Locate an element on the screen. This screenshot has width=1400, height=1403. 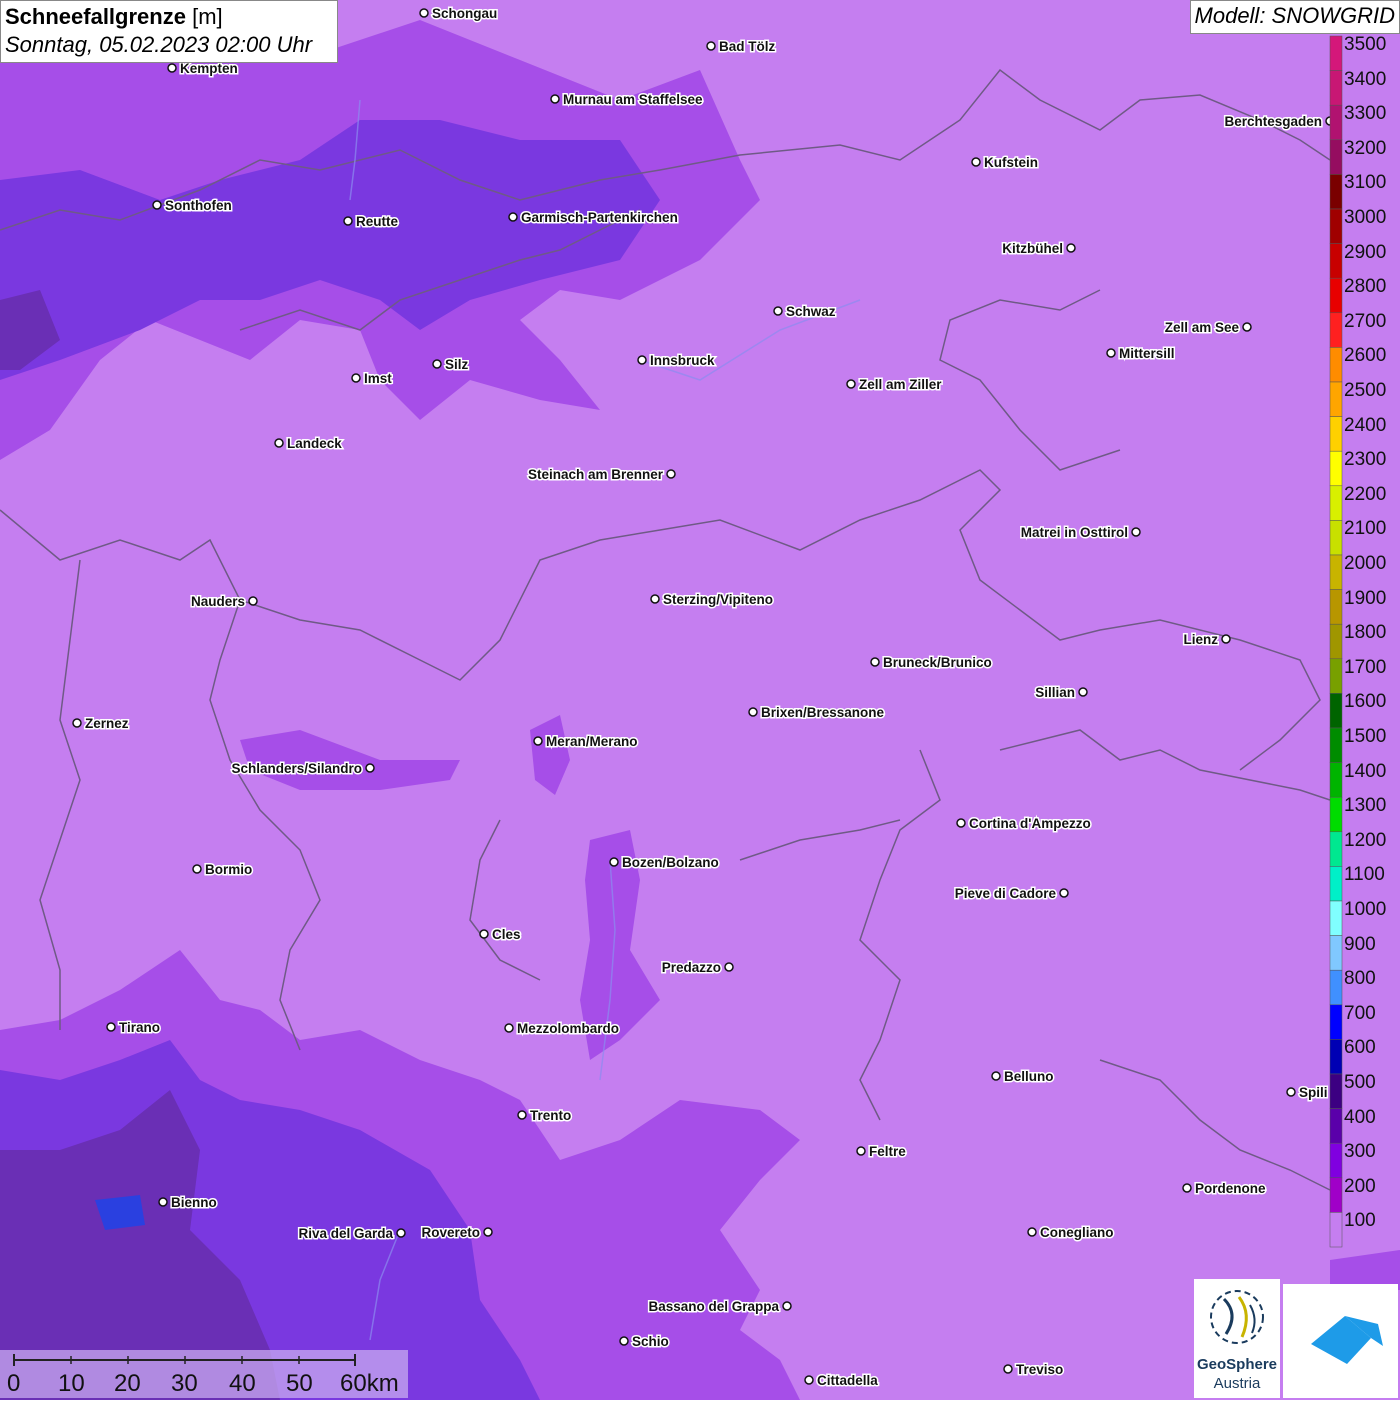
city-label: Matrei in Osttirol is located at coordinates (1074, 532).